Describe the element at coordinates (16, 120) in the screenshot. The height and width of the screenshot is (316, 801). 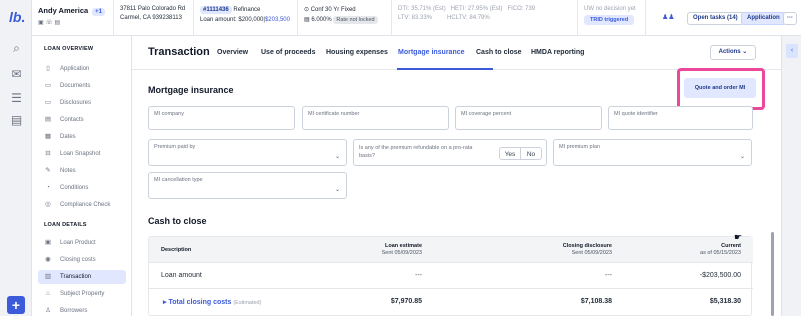
I see `document-icon: ▤` at that location.